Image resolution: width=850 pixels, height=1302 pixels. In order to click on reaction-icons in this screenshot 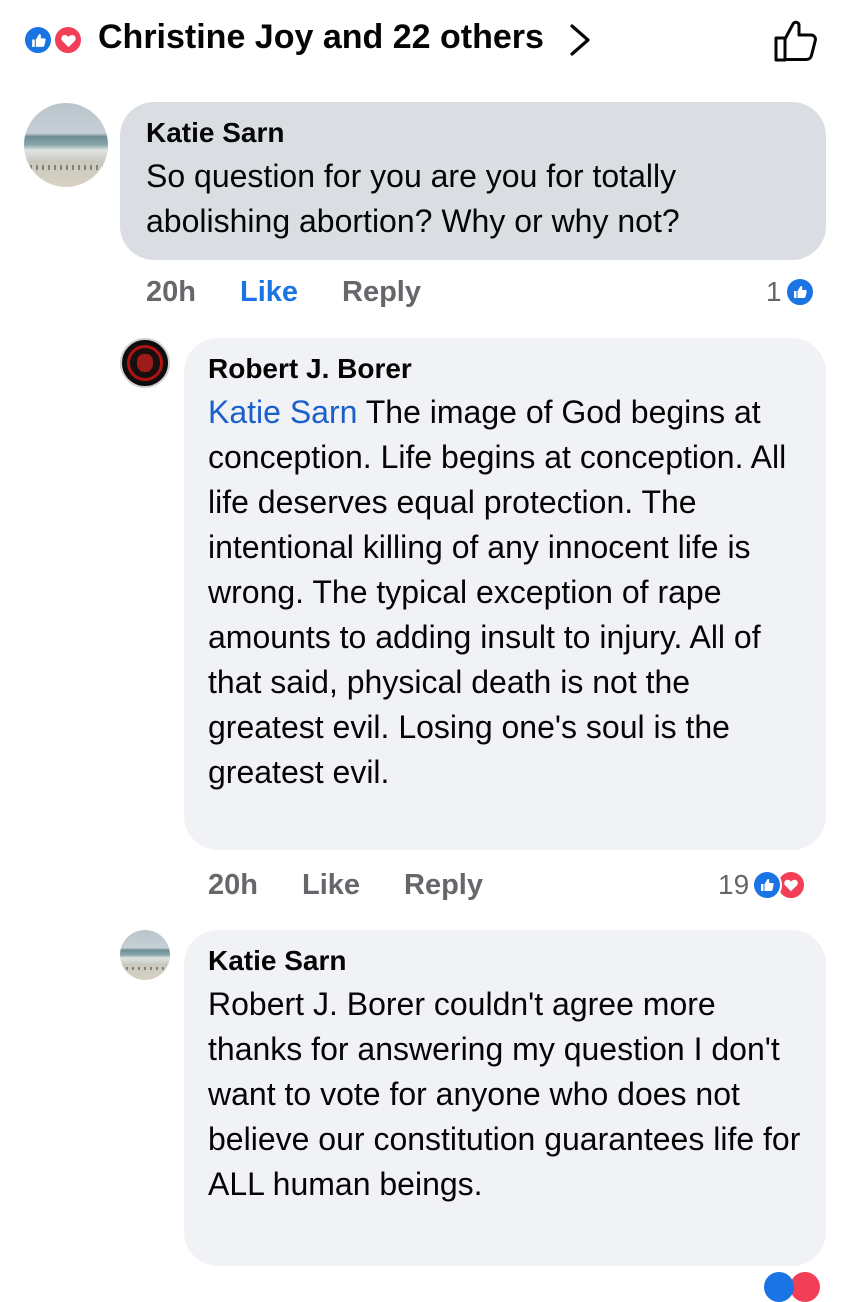, I will do `click(56, 40)`.